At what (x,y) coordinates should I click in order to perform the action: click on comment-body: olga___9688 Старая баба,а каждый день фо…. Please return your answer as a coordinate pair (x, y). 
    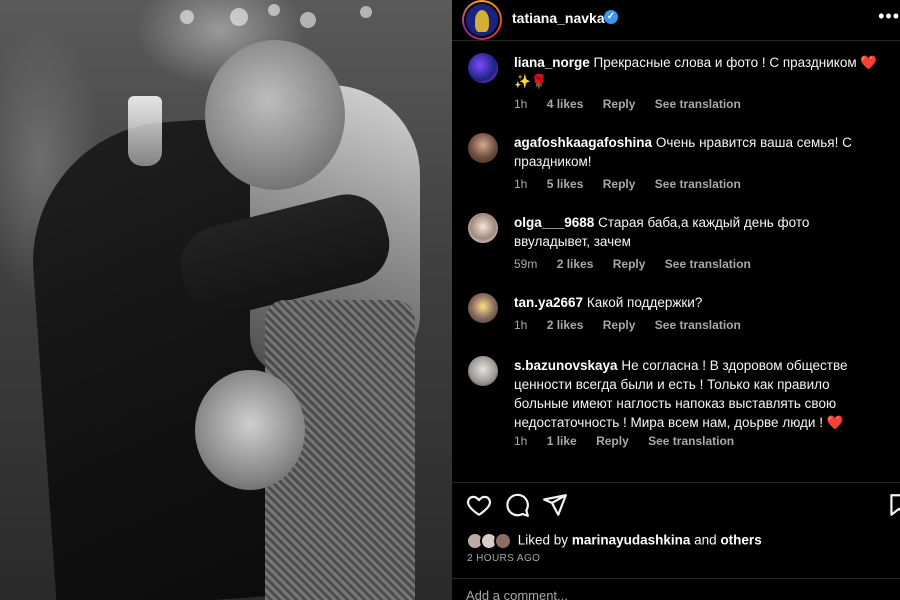
    Looking at the image, I should click on (699, 232).